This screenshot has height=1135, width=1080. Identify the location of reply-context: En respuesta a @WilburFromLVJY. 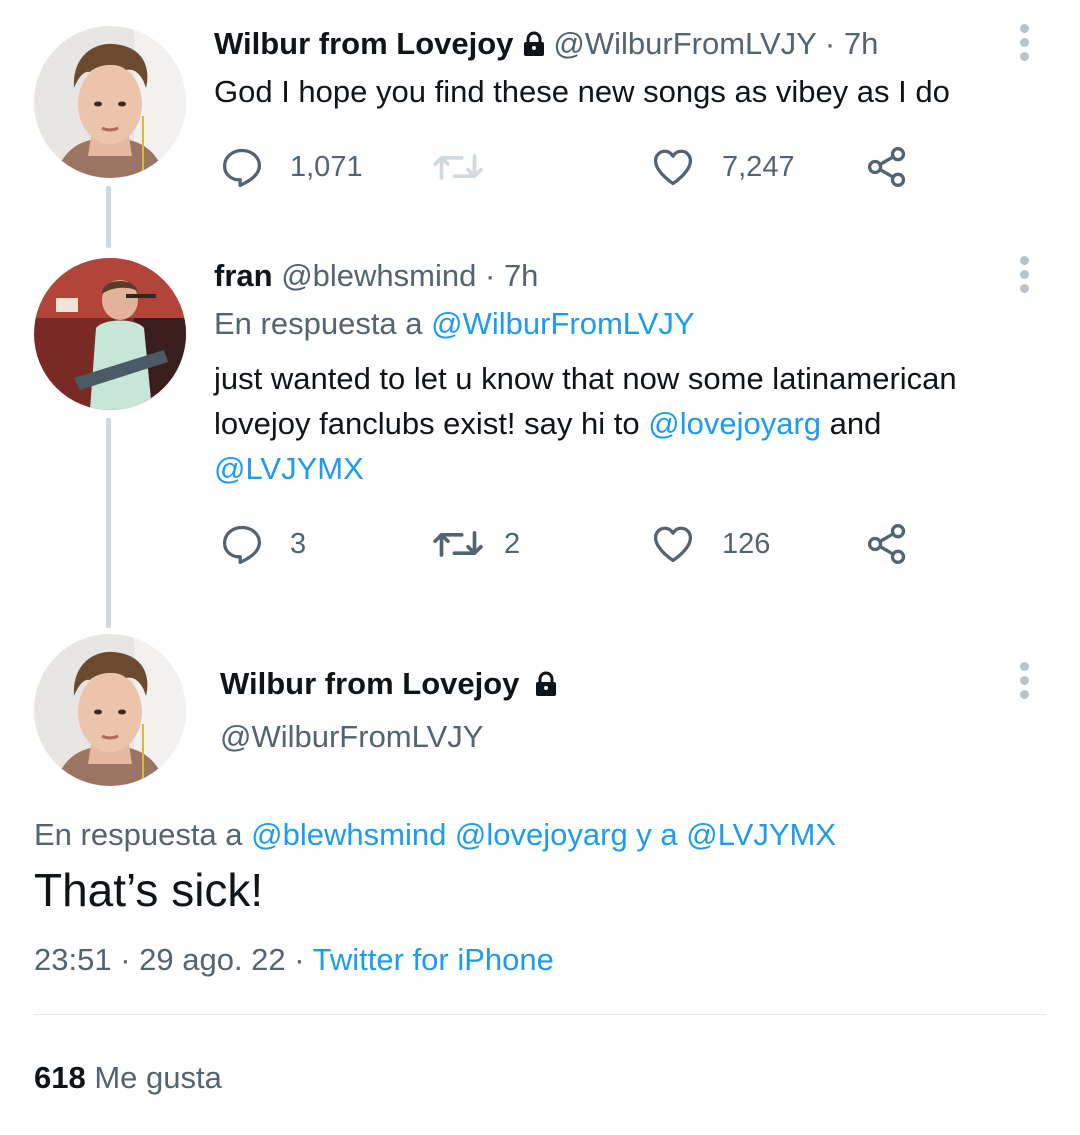
(454, 324).